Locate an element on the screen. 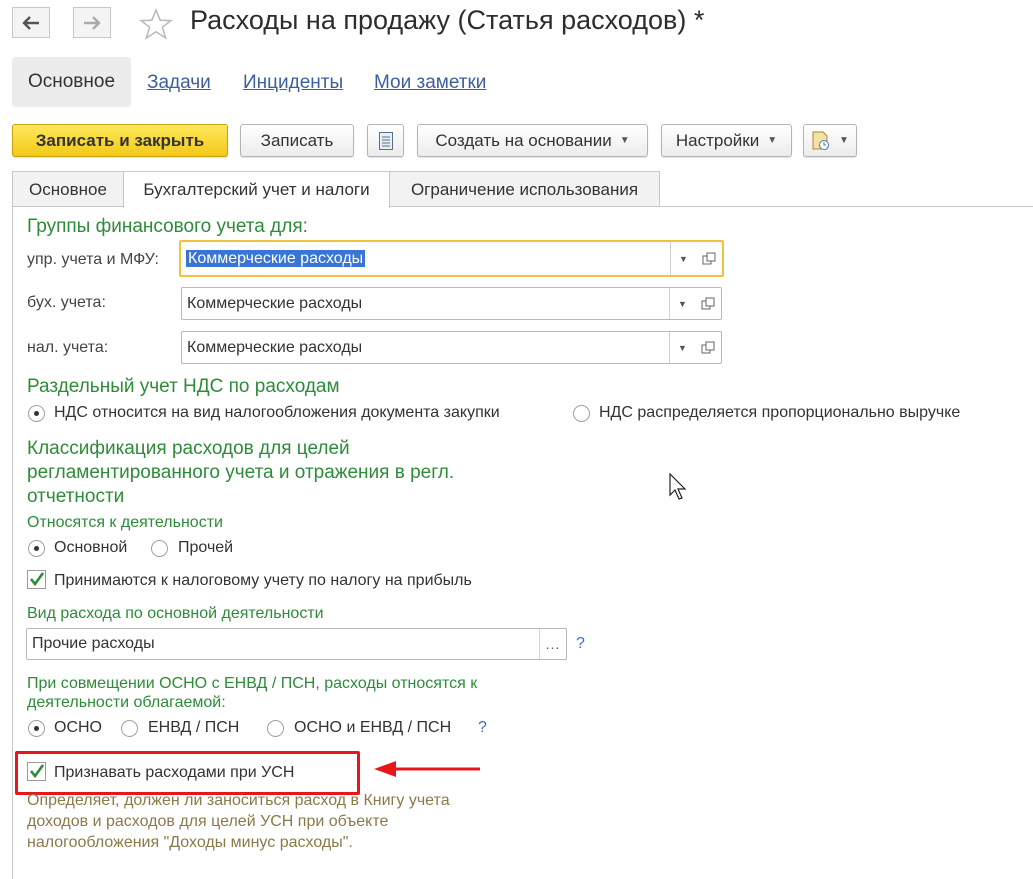 This screenshot has height=879, width=1033. usn-checkbox is located at coordinates (36, 771).